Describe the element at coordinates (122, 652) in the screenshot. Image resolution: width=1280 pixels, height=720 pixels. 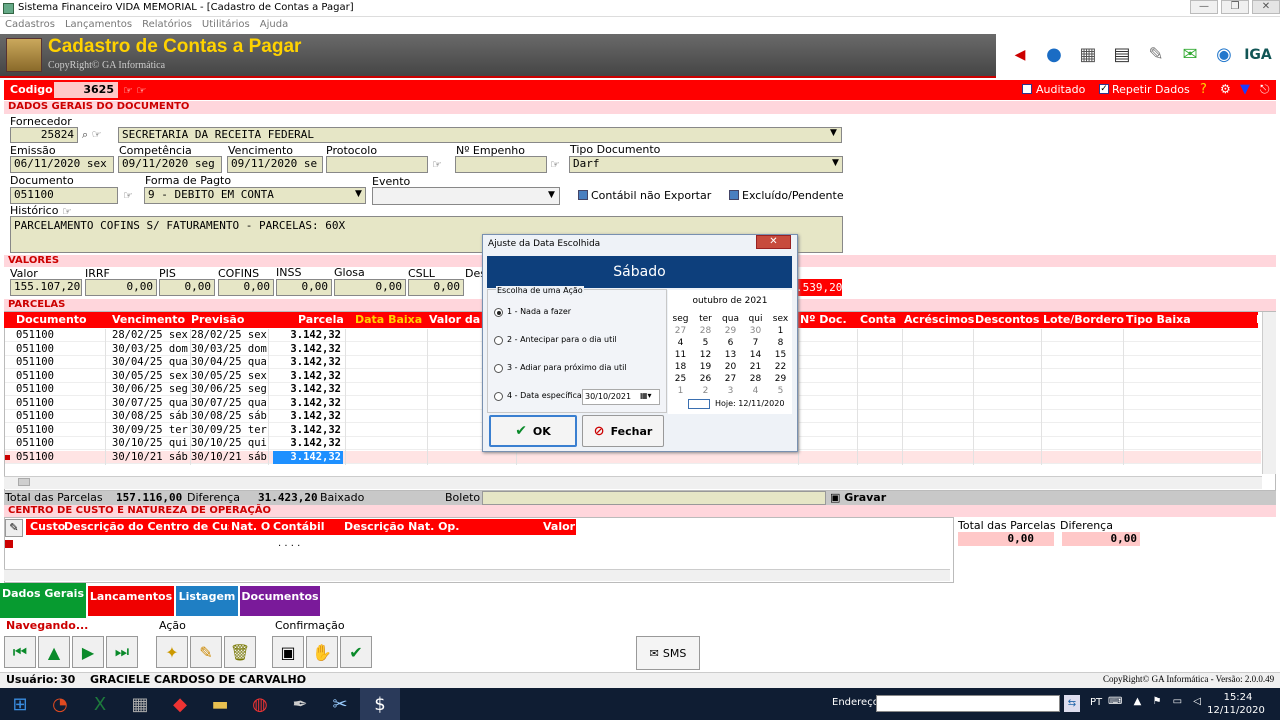
I see `last-record-button: ⏭` at that location.